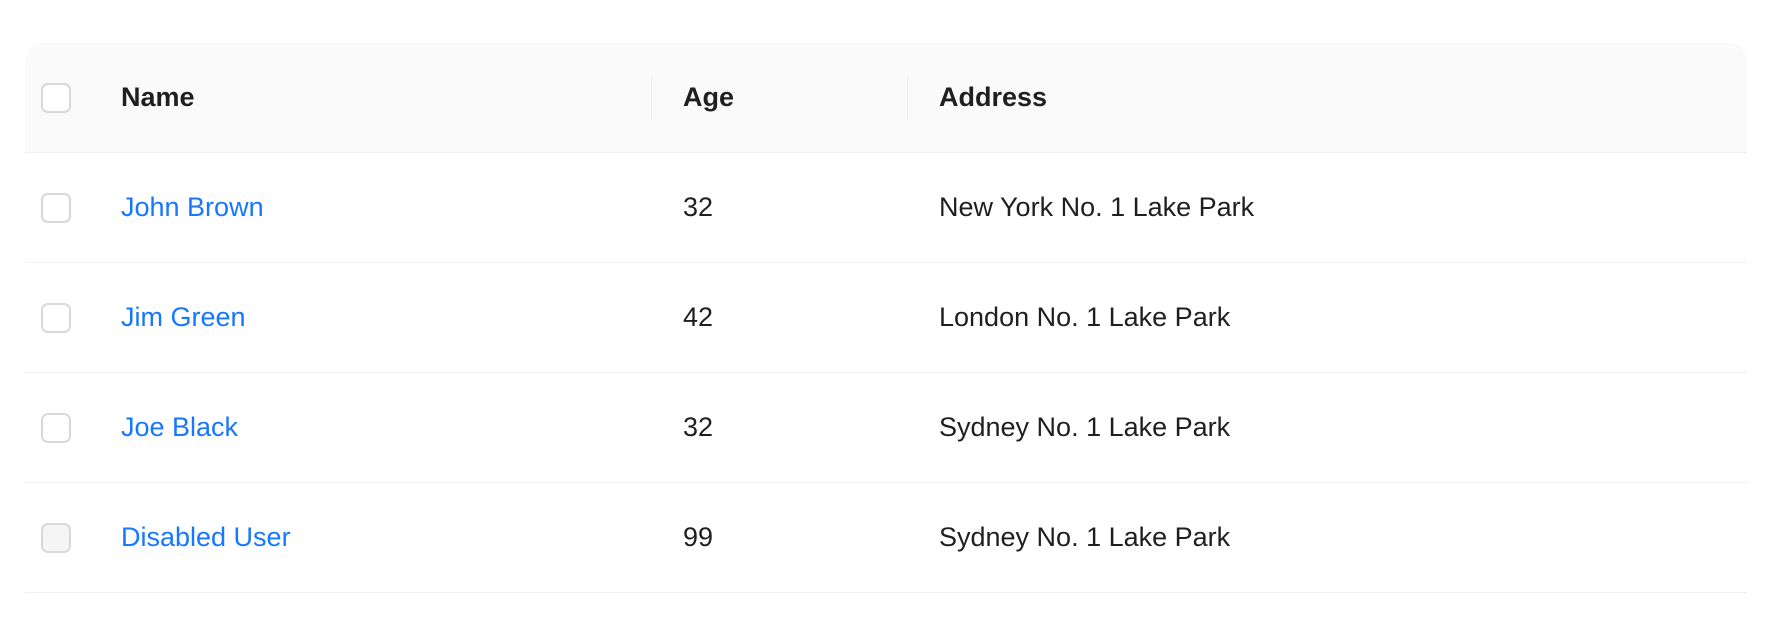  I want to click on name-link: Disabled User, so click(206, 537).